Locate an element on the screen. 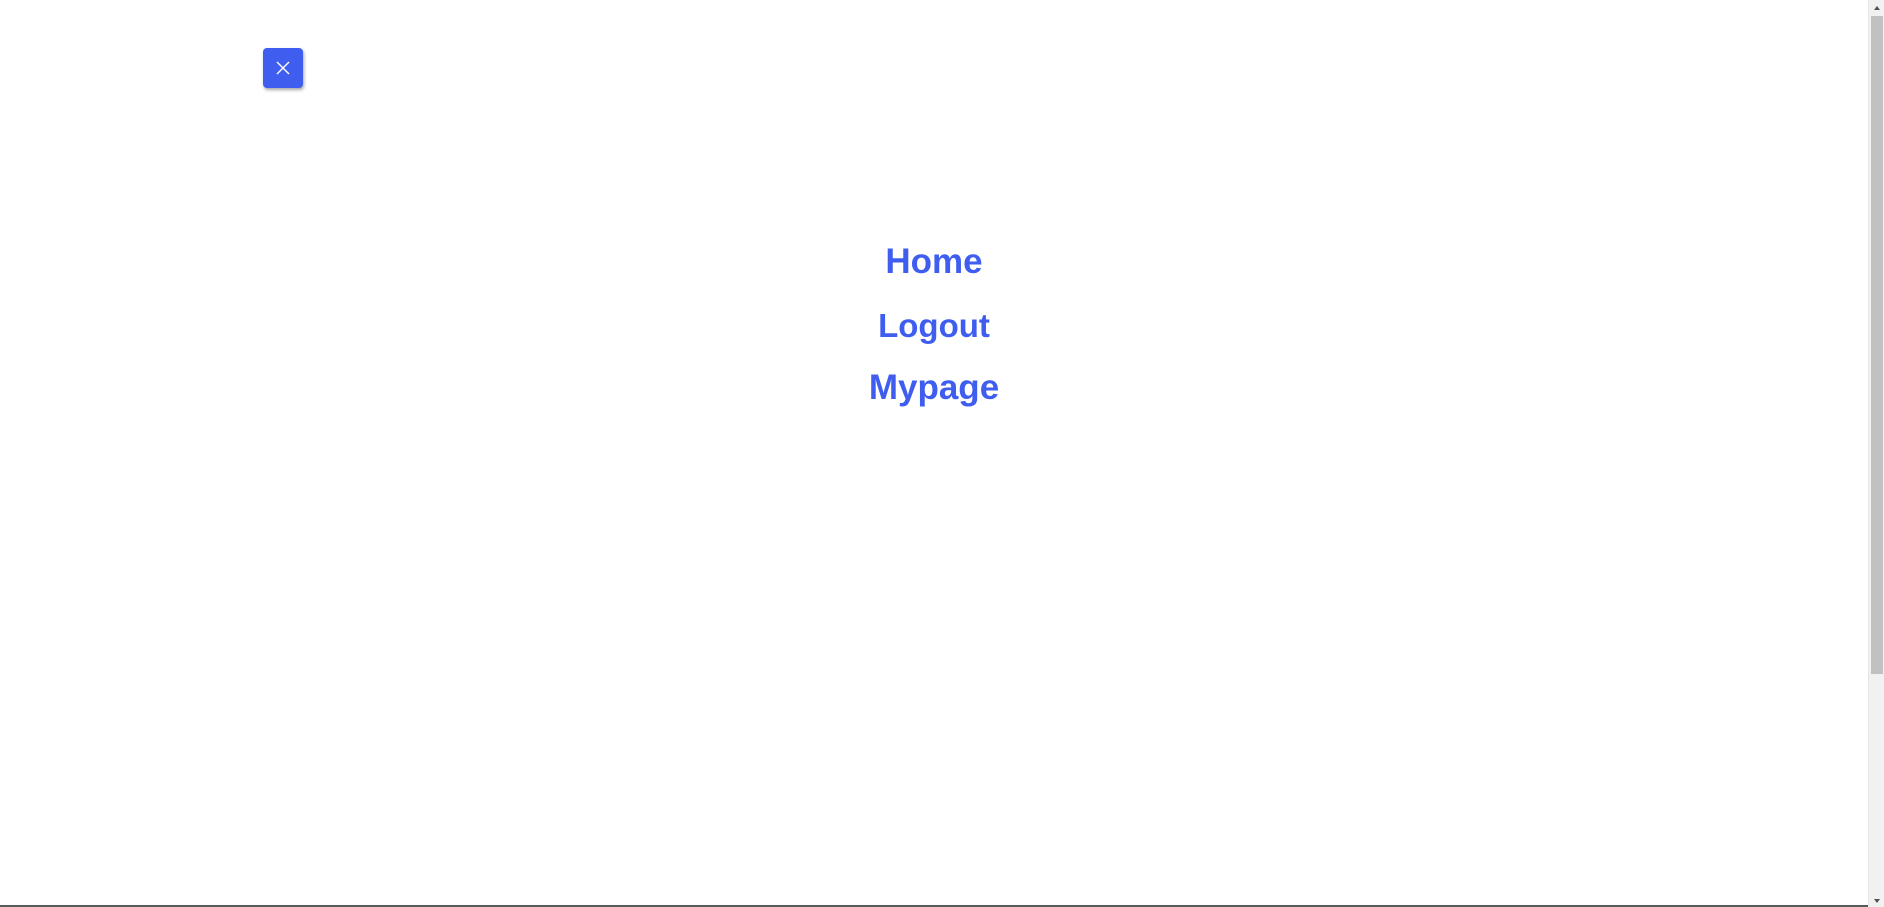 This screenshot has height=907, width=1884. nav-link-mypage: Mypage is located at coordinates (934, 387).